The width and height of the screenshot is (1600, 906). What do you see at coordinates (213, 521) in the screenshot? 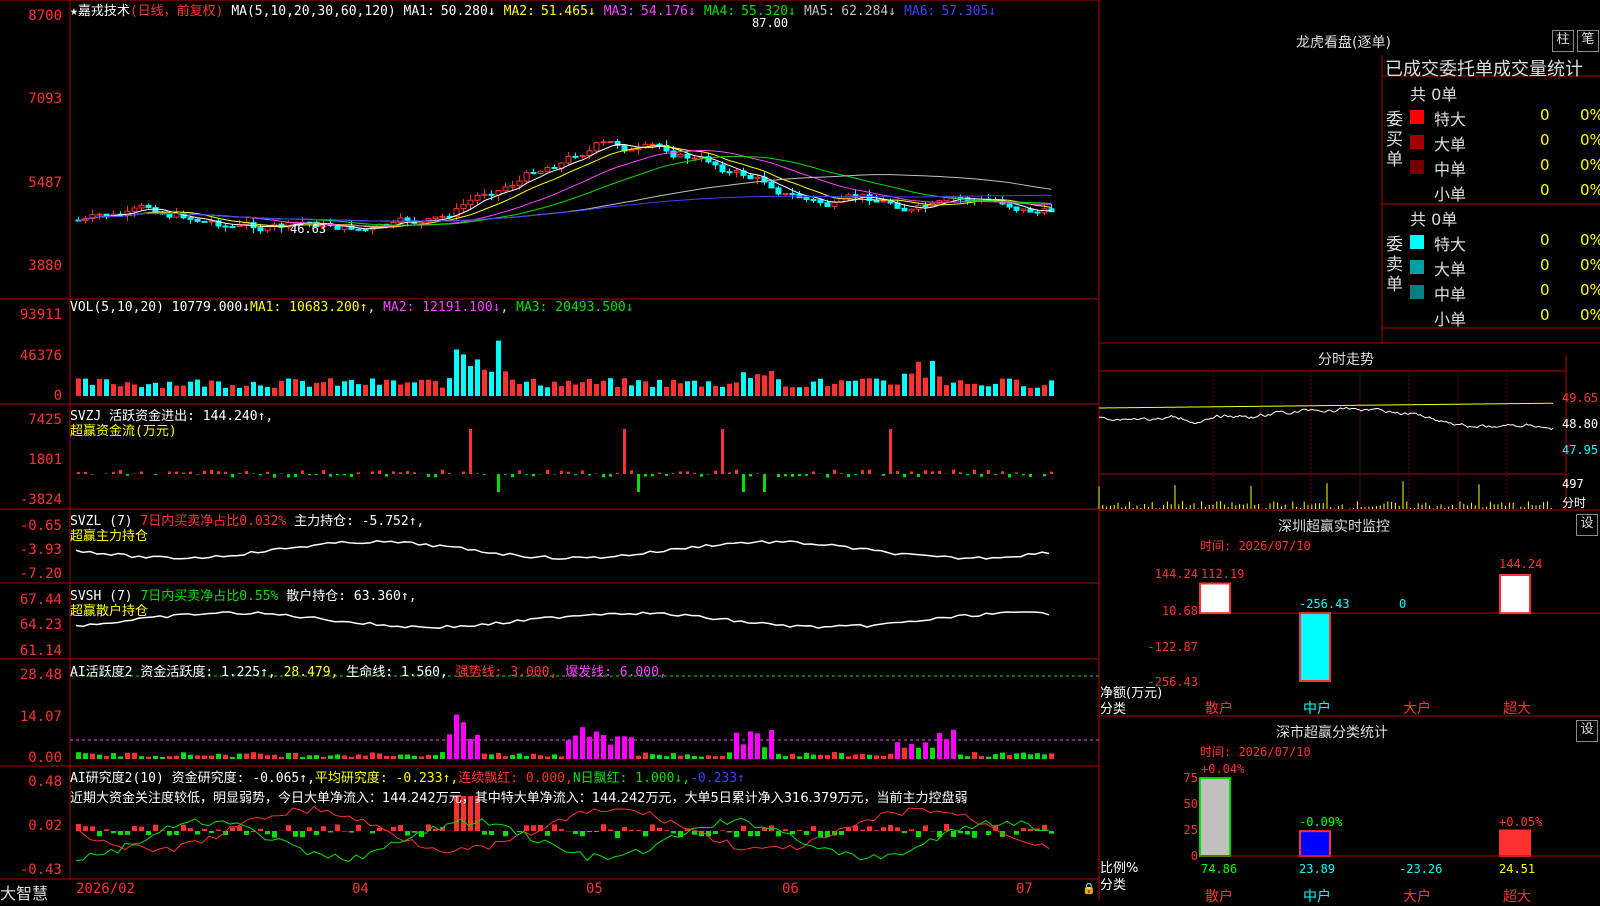
I see `svzl-ratio: 7日内买卖净占比0.032%` at bounding box center [213, 521].